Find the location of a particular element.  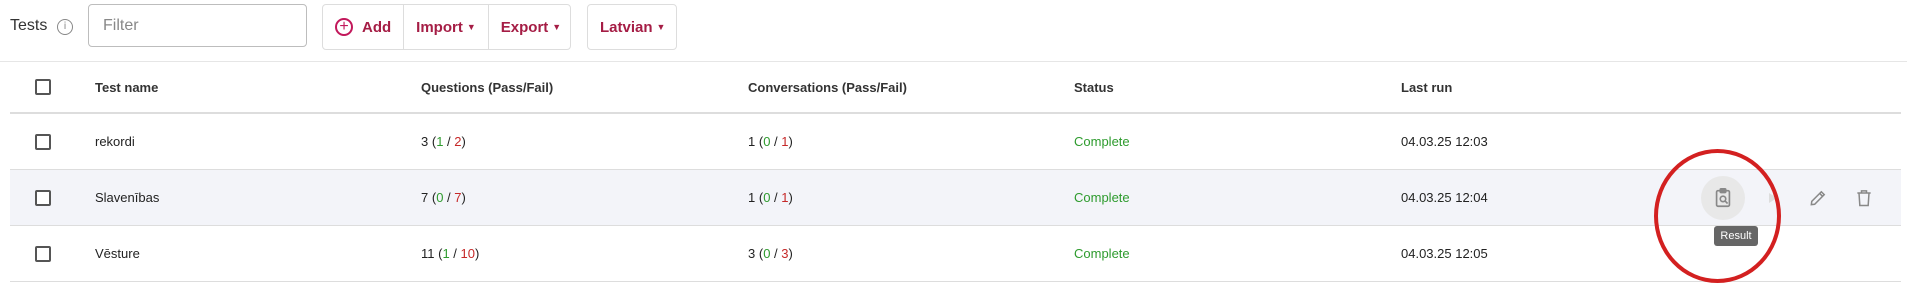

action-button-group: + Add Import ▼ Export ▼ is located at coordinates (446, 27).